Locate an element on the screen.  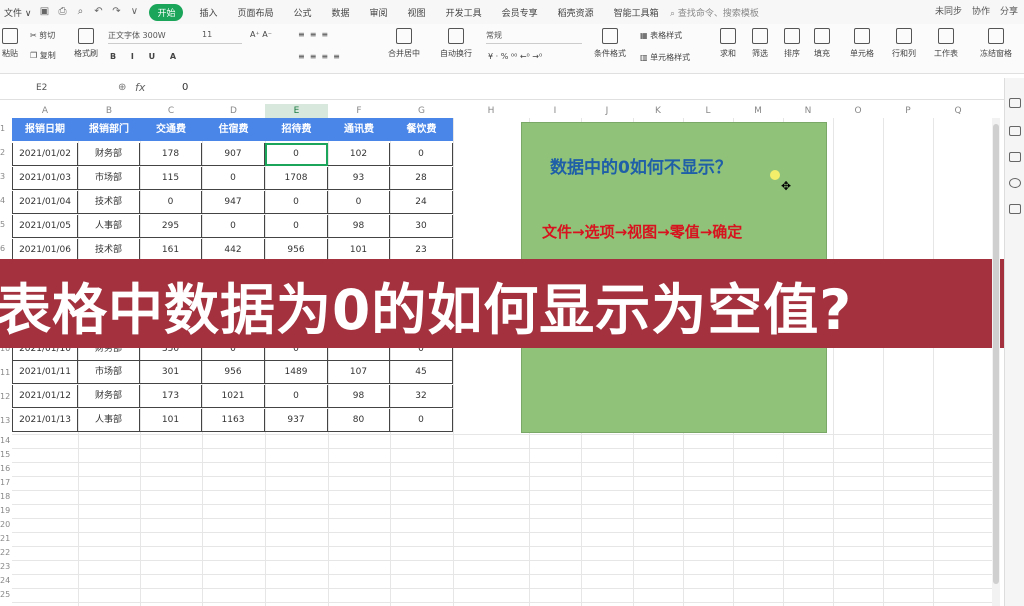
table-cell: 2021/01/13 is located at coordinates (45, 420).